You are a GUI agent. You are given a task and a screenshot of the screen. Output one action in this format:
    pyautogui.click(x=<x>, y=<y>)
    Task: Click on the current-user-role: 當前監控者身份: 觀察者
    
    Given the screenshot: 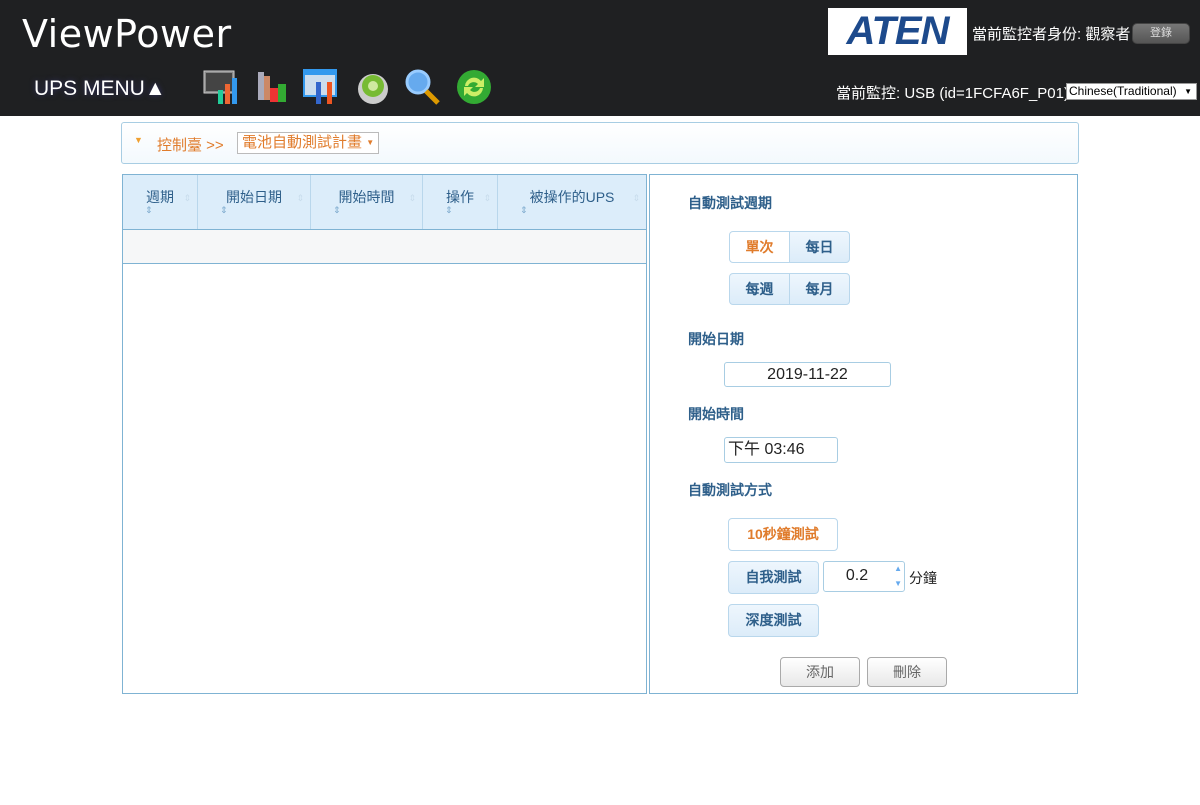 What is the action you would take?
    pyautogui.click(x=1051, y=34)
    